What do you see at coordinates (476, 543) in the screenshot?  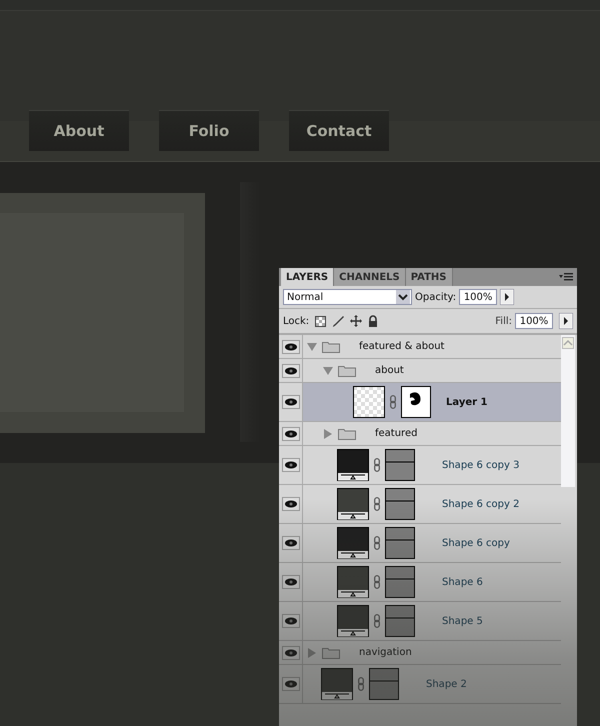 I see `layer-name: Shape 6 copy` at bounding box center [476, 543].